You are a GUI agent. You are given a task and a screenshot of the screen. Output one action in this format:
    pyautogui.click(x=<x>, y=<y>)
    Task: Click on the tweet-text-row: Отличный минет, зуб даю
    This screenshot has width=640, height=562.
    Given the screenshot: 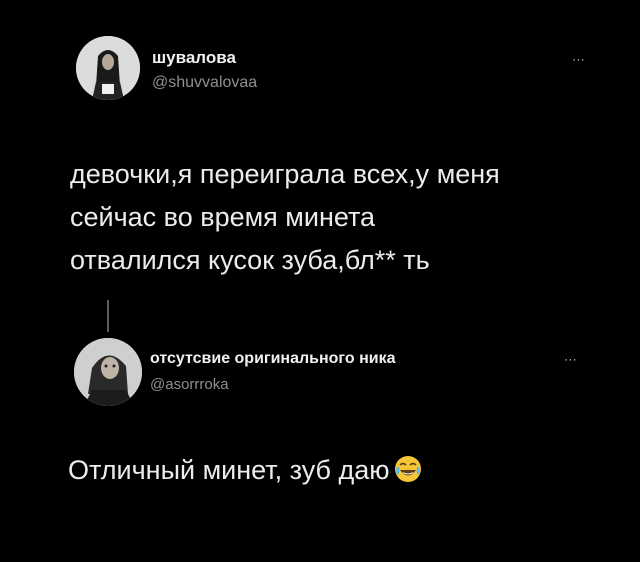 What is the action you would take?
    pyautogui.click(x=338, y=472)
    